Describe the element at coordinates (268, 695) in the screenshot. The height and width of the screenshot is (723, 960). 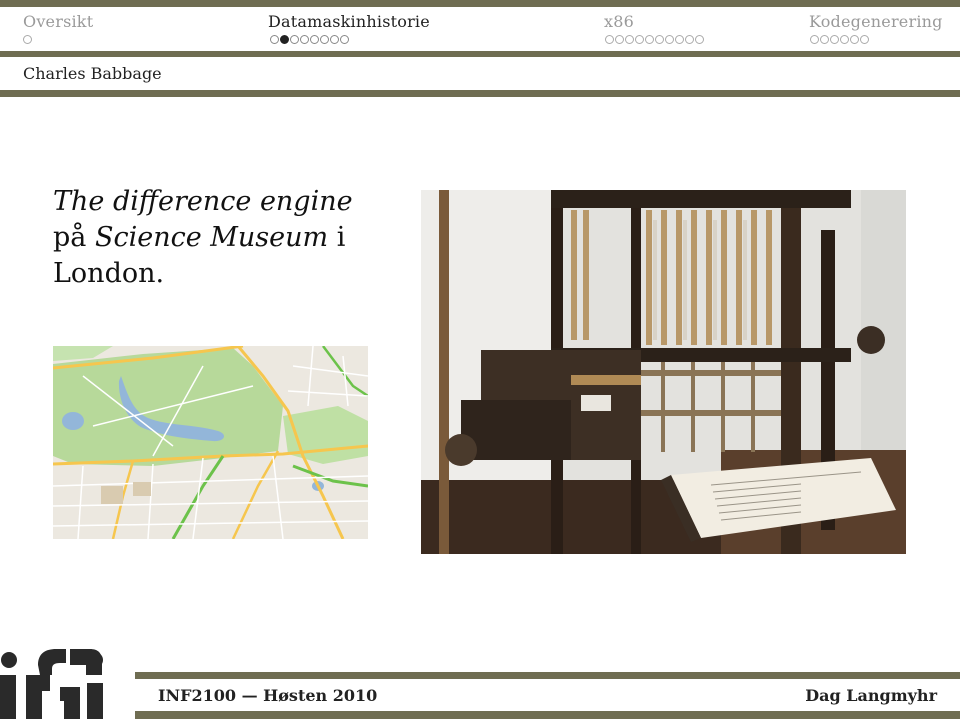
I see `footer-course: INF2100 — Høsten 2010` at that location.